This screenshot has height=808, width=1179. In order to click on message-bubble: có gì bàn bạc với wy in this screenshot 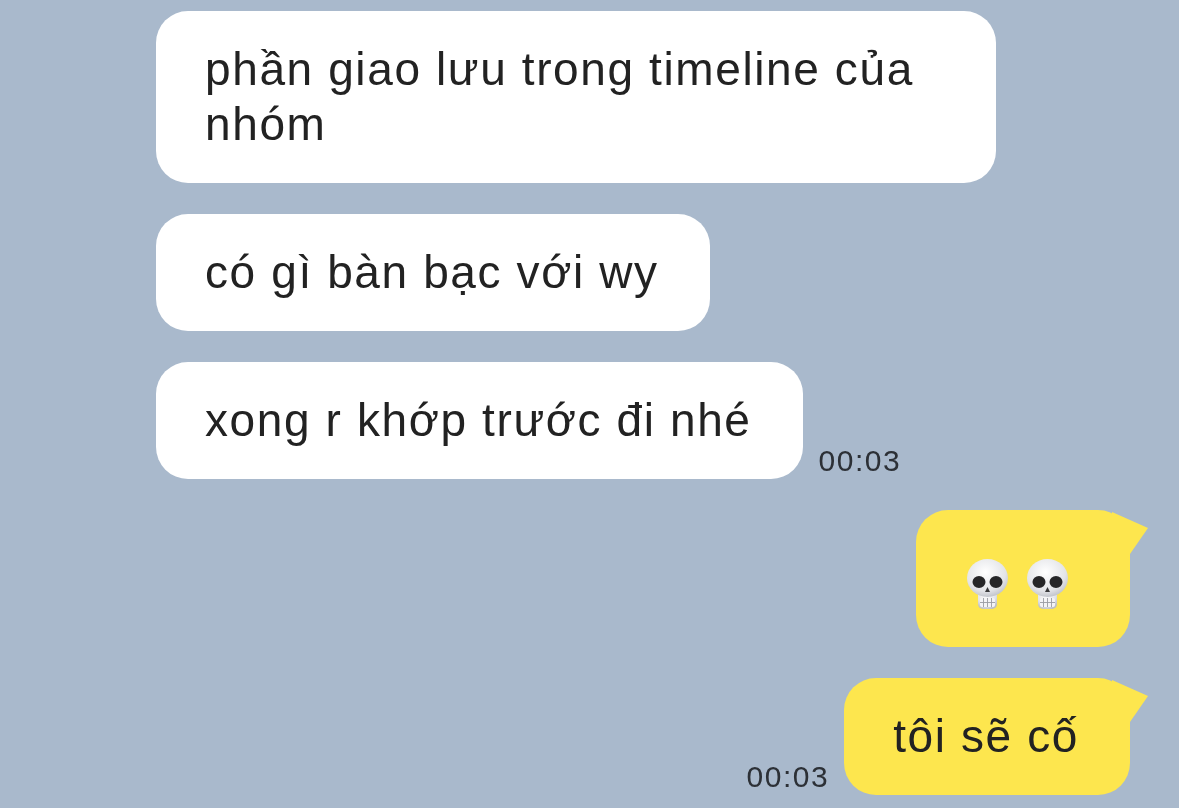, I will do `click(433, 272)`.